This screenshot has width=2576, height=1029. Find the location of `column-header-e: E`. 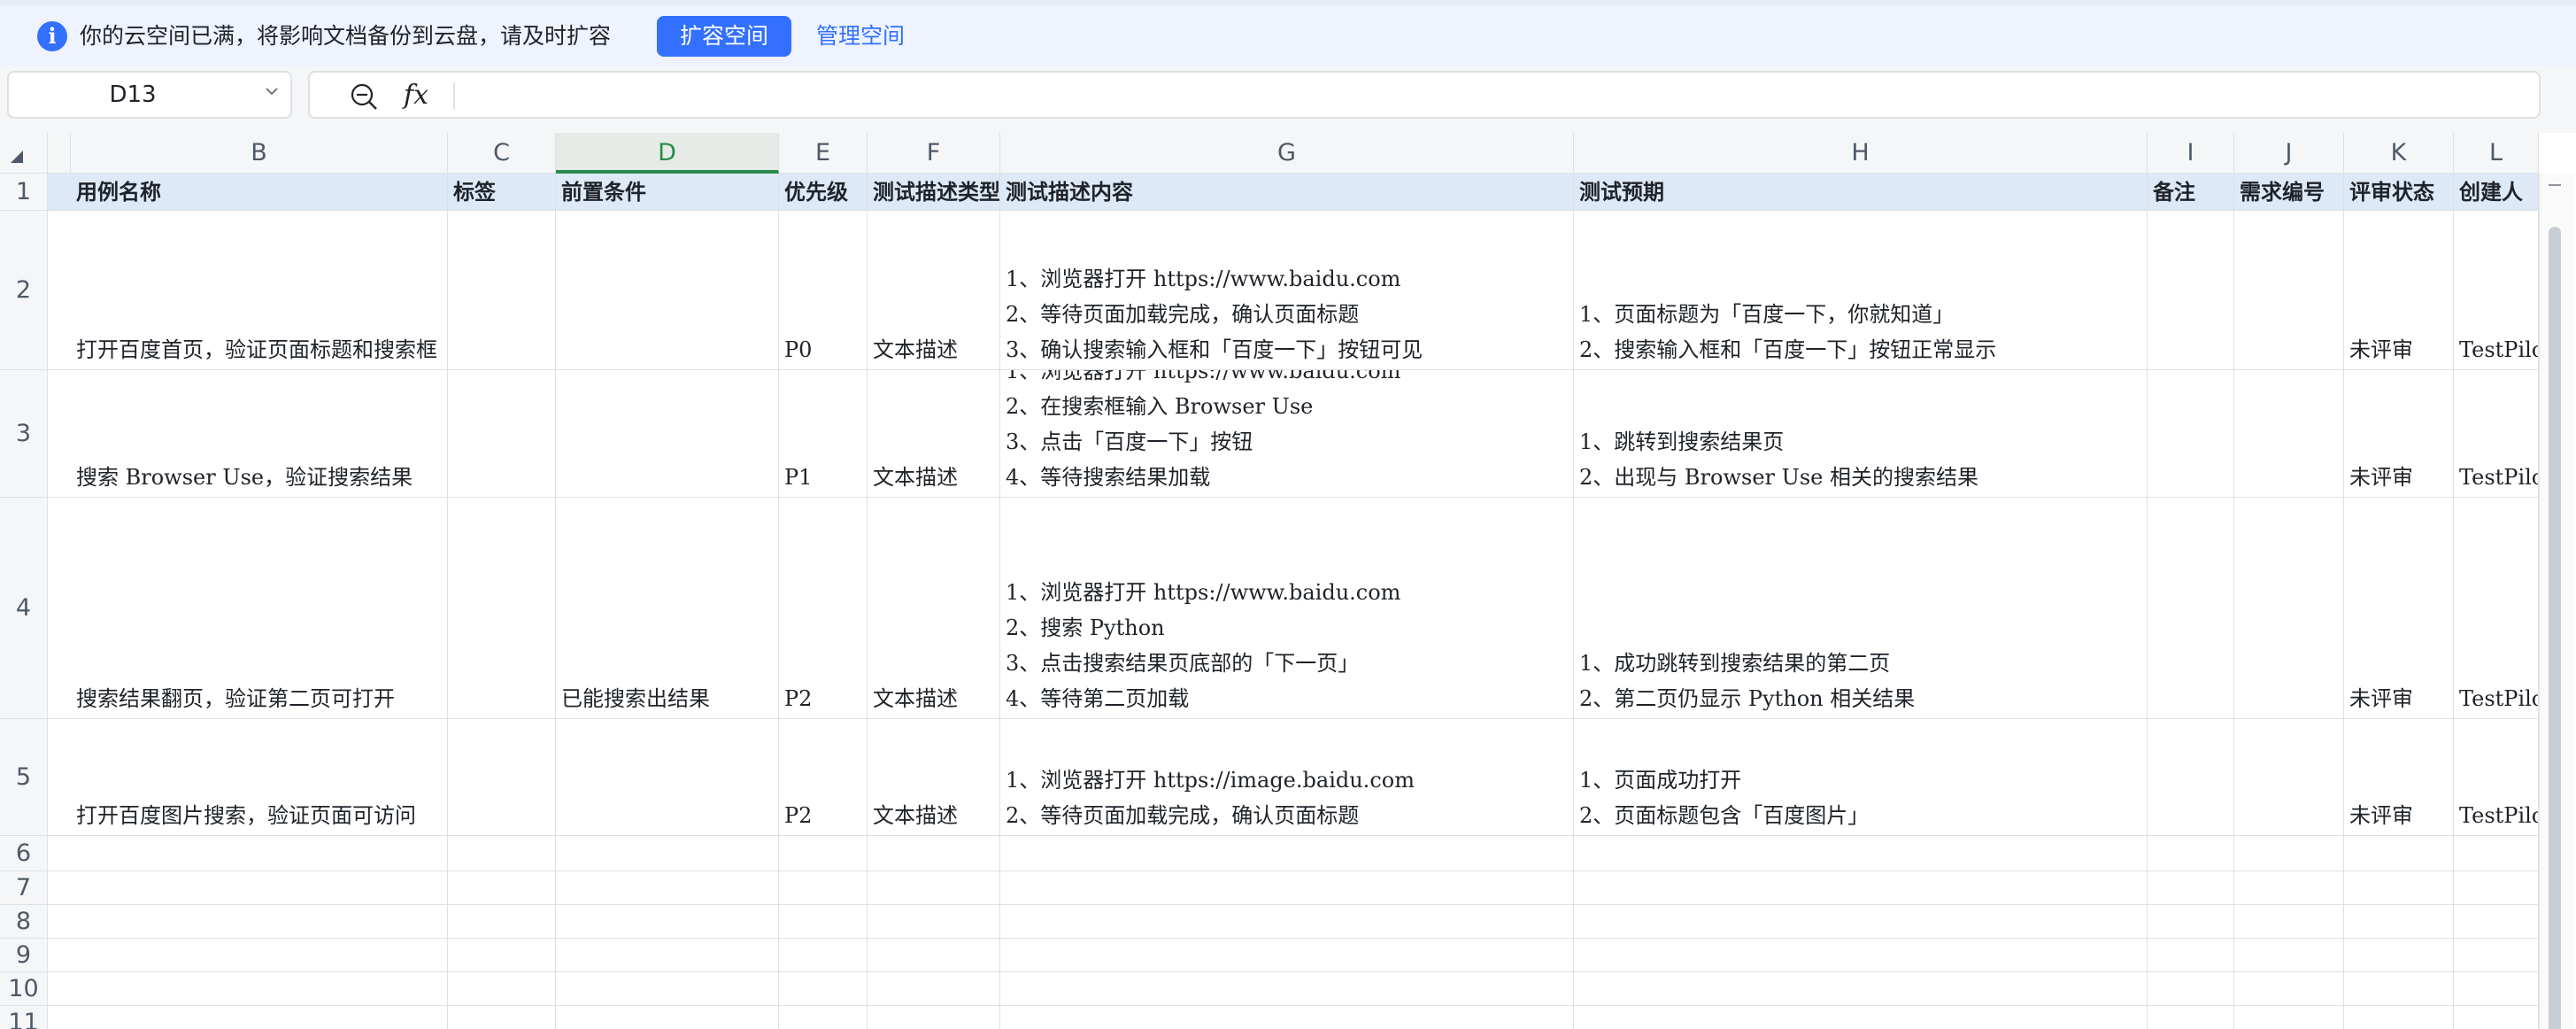

column-header-e: E is located at coordinates (823, 153).